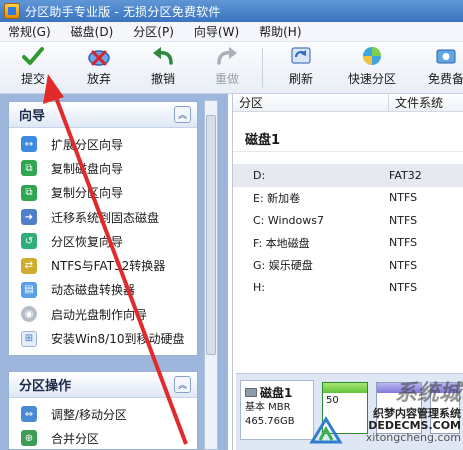 This screenshot has height=450, width=463. Describe the element at coordinates (182, 384) in the screenshot. I see `collapse-partition-ops-button: ︽` at that location.